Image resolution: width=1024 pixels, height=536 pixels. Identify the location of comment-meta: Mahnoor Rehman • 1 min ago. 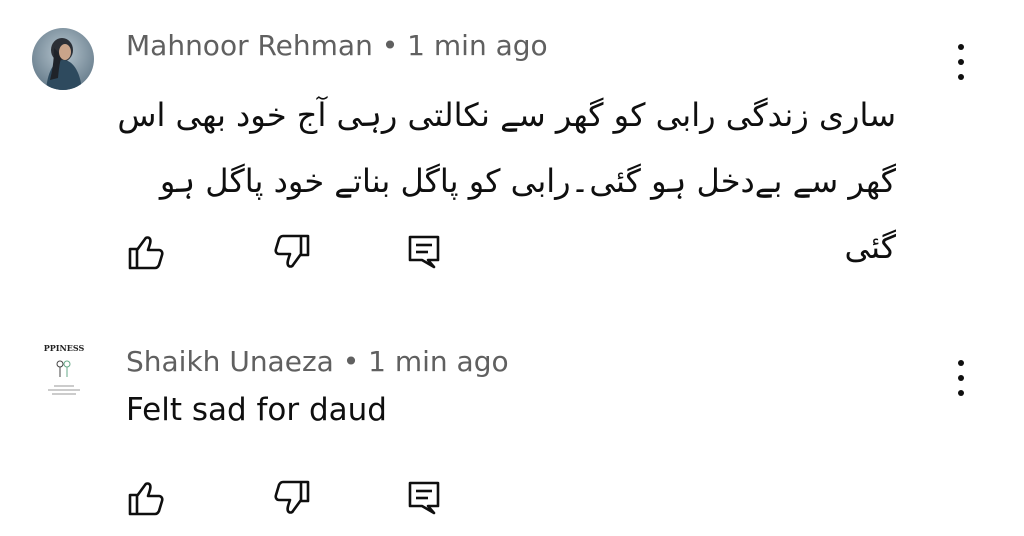
(337, 45).